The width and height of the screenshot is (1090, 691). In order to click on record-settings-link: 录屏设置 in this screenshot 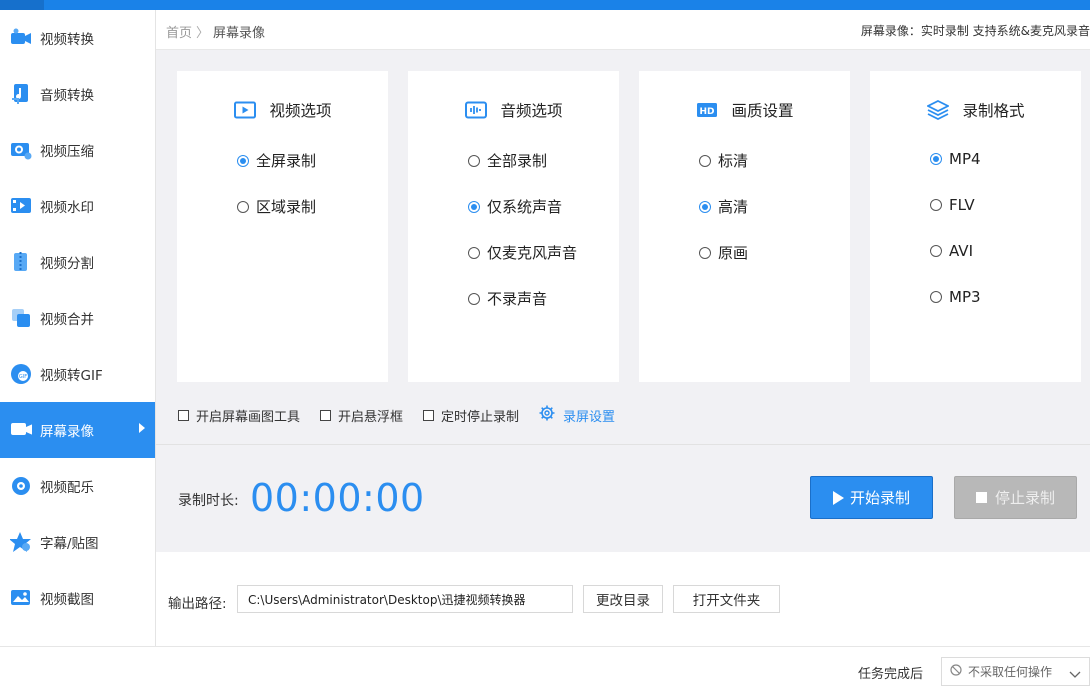, I will do `click(577, 415)`.